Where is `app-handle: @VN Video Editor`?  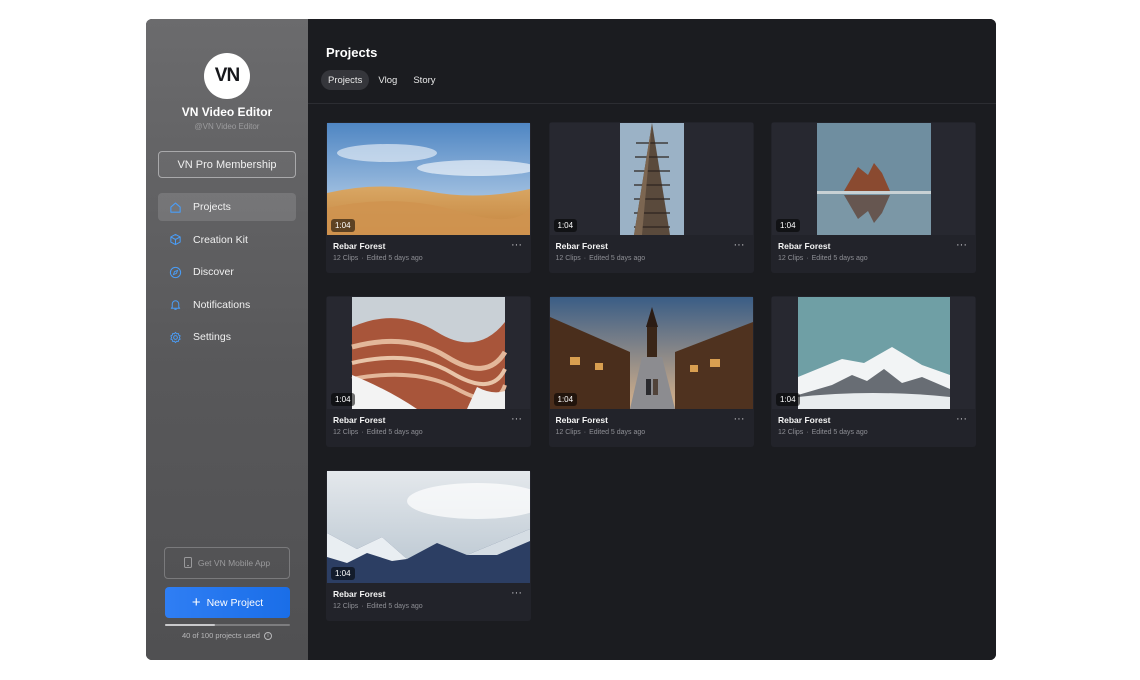 app-handle: @VN Video Editor is located at coordinates (227, 126).